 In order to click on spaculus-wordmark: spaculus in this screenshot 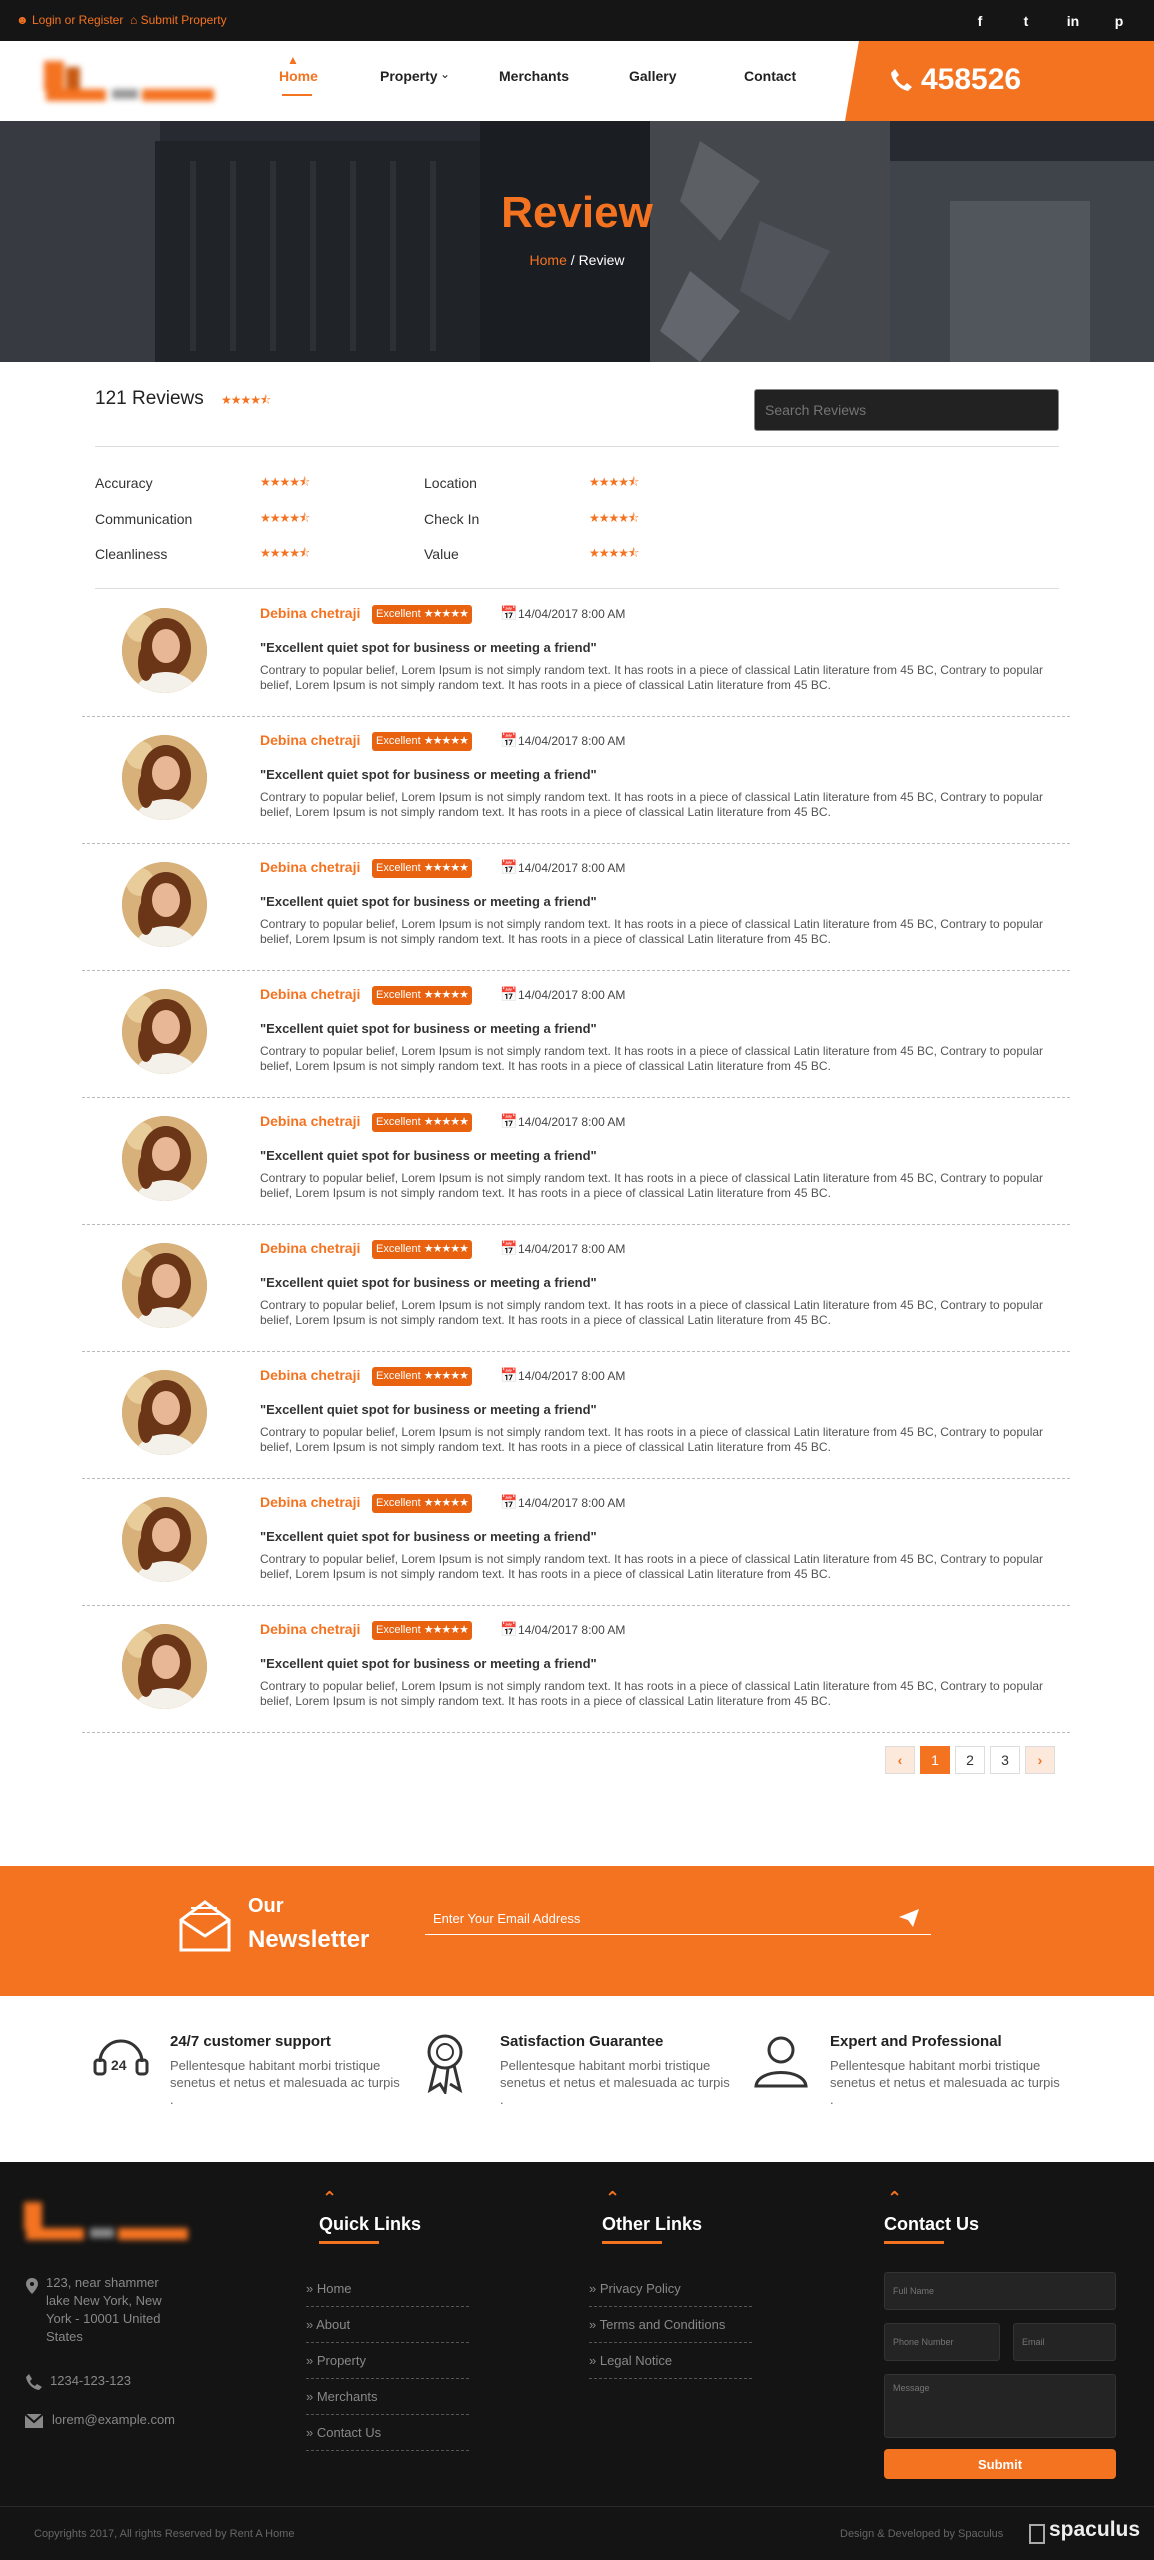, I will do `click(1095, 2529)`.